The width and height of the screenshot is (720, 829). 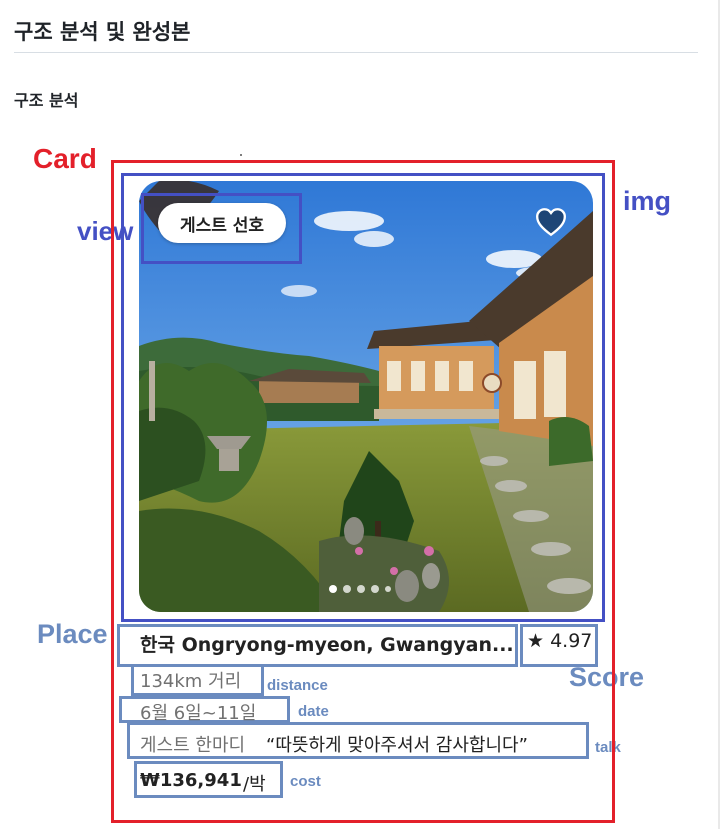 What do you see at coordinates (647, 201) in the screenshot?
I see `annotation-img-label: img` at bounding box center [647, 201].